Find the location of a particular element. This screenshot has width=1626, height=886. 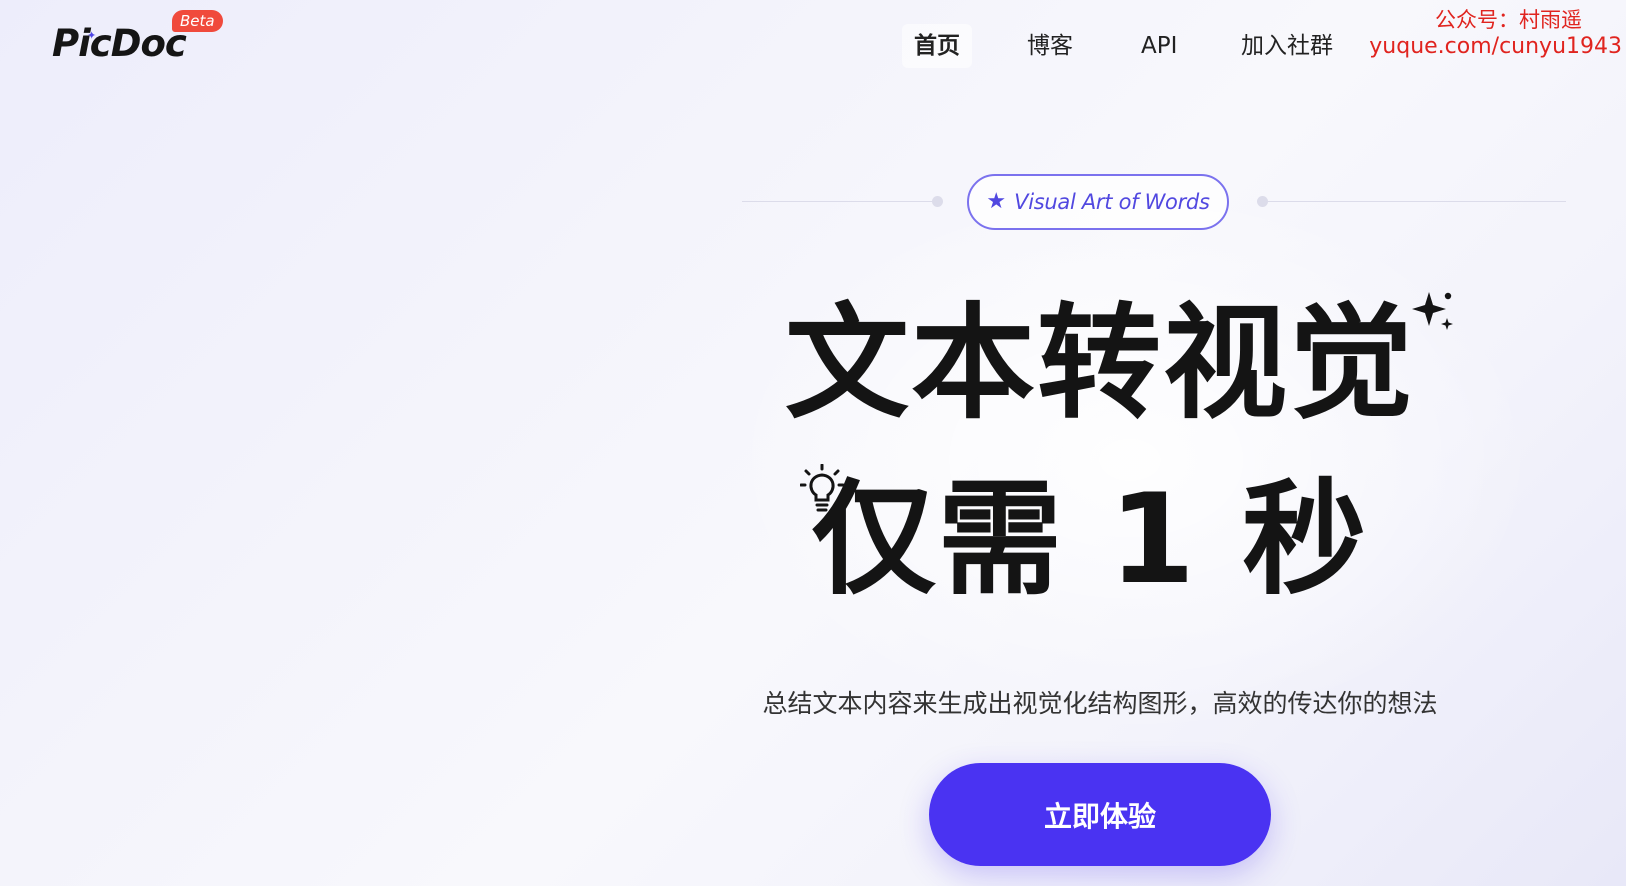

logo-spark-icon: ✦ is located at coordinates (92, 35).